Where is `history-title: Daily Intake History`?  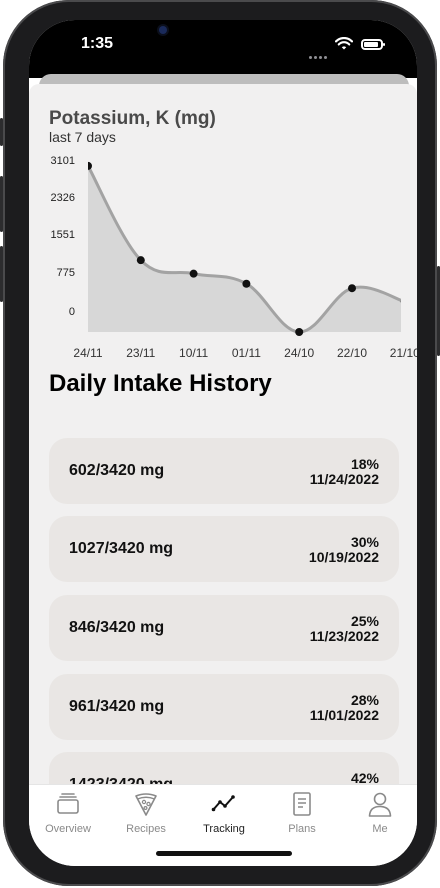 history-title: Daily Intake History is located at coordinates (160, 383).